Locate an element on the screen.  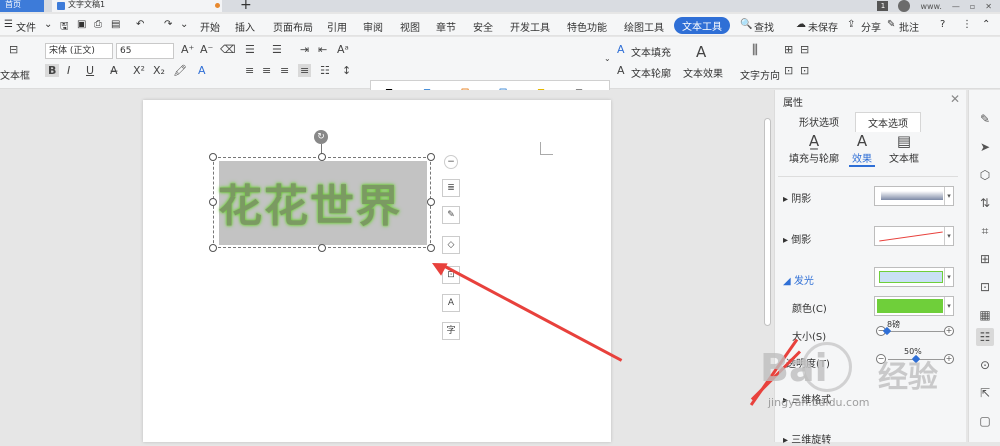
resize-handle-top-left is located at coordinates (213, 157).